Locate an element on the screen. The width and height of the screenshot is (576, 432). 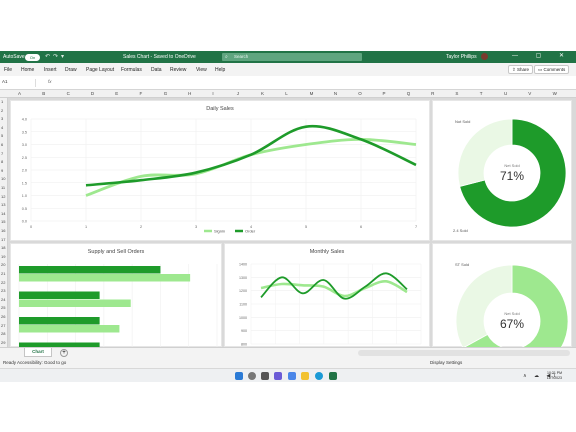
row-header: 26 is located at coordinates (3, 316).